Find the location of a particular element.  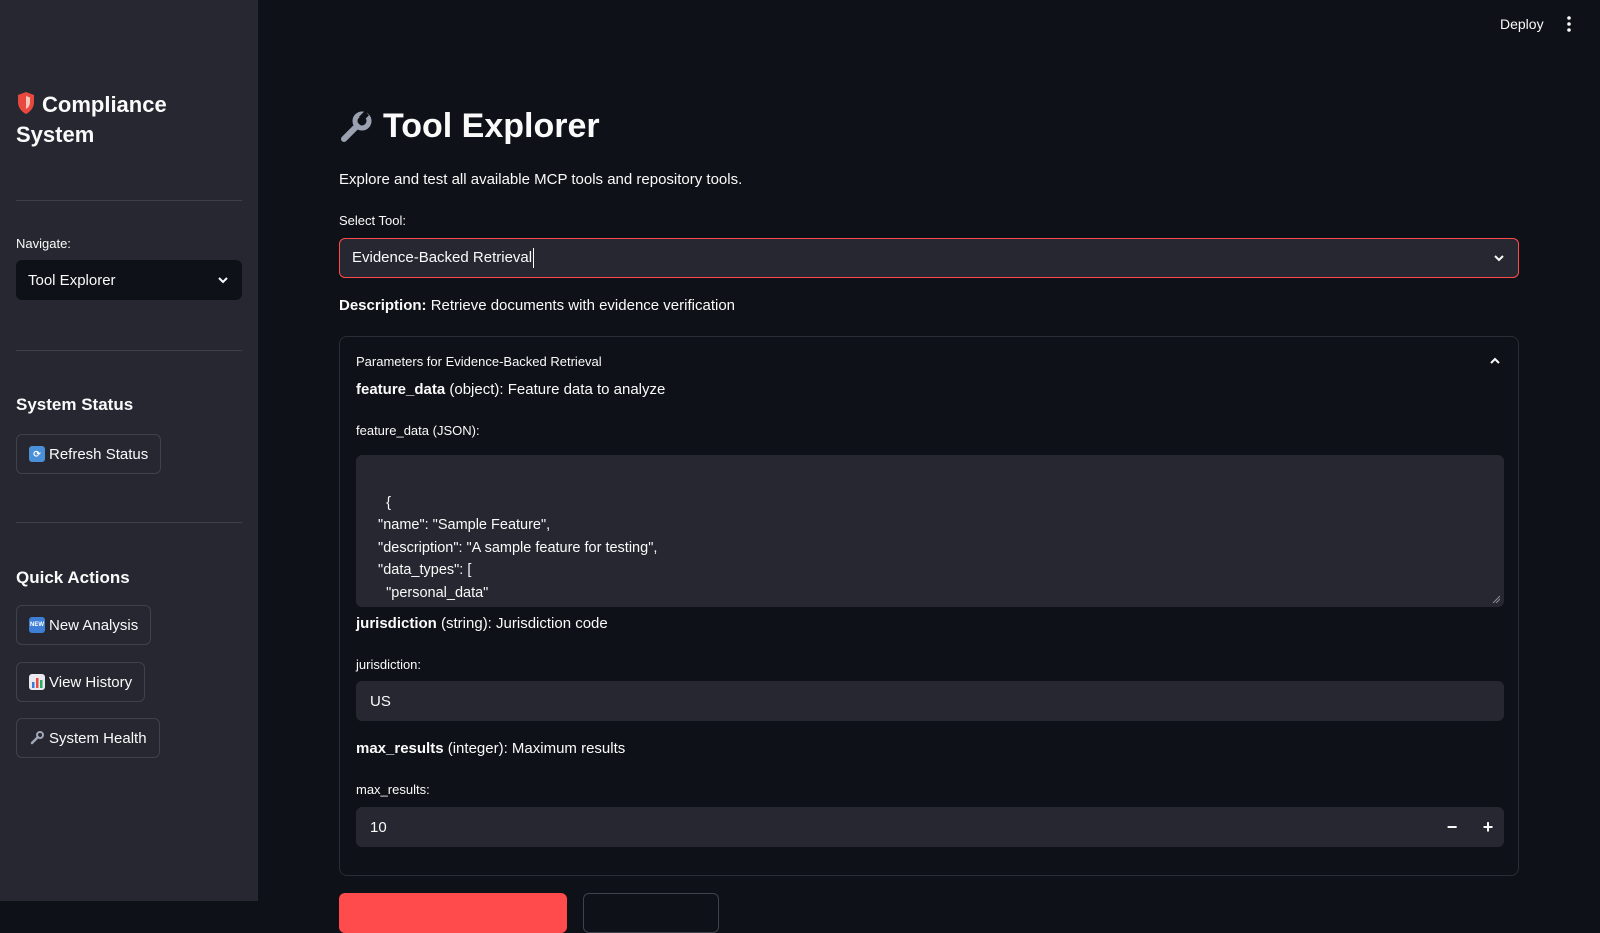

view-history-button: View History is located at coordinates (81, 682).